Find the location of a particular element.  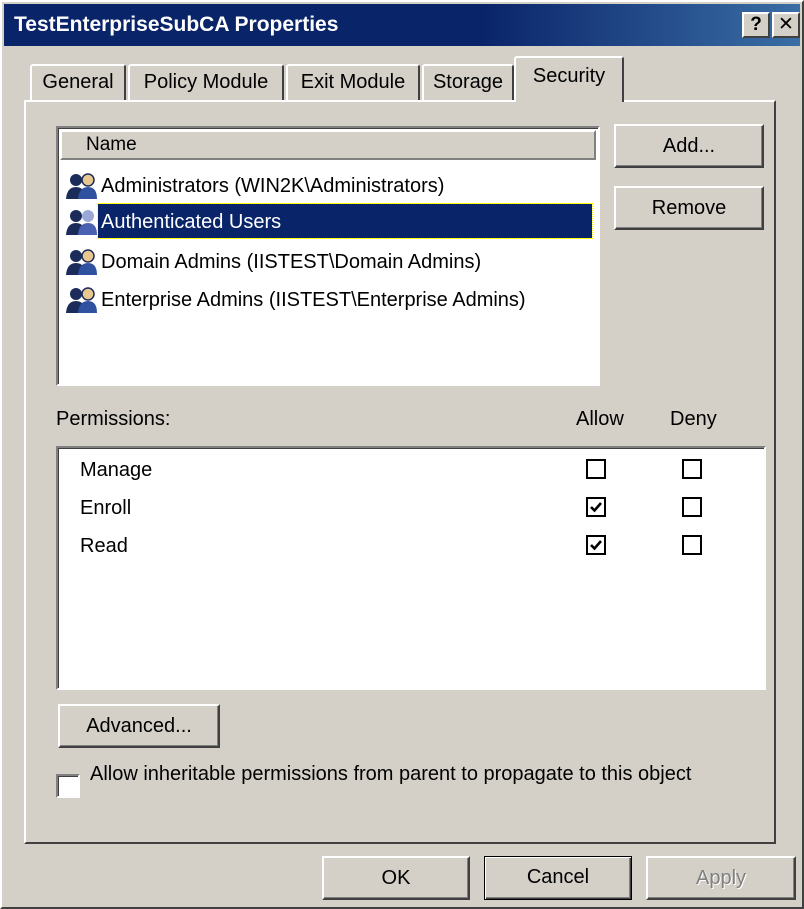

help-button: ? is located at coordinates (756, 25).